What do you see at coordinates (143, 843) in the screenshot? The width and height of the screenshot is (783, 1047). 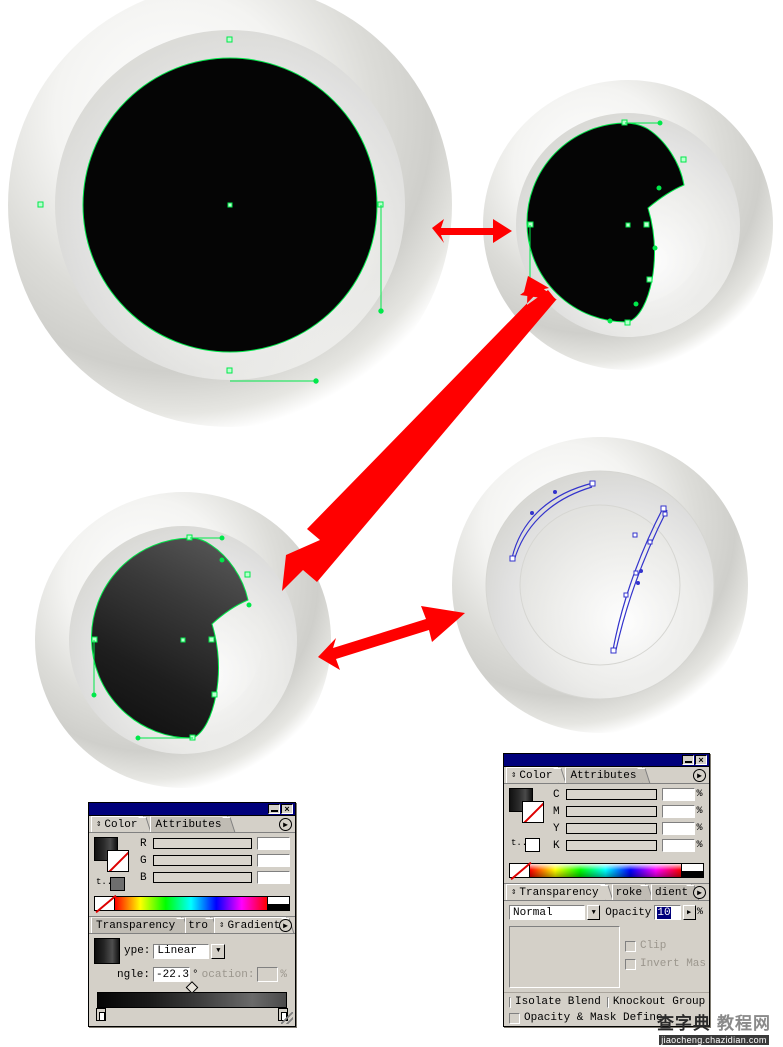 I see `channel-label-r: R` at bounding box center [143, 843].